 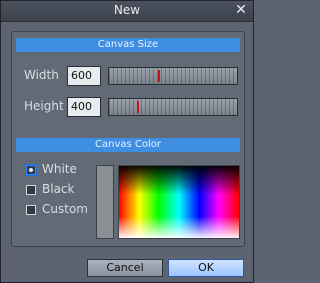 I want to click on width-slider, so click(x=173, y=76).